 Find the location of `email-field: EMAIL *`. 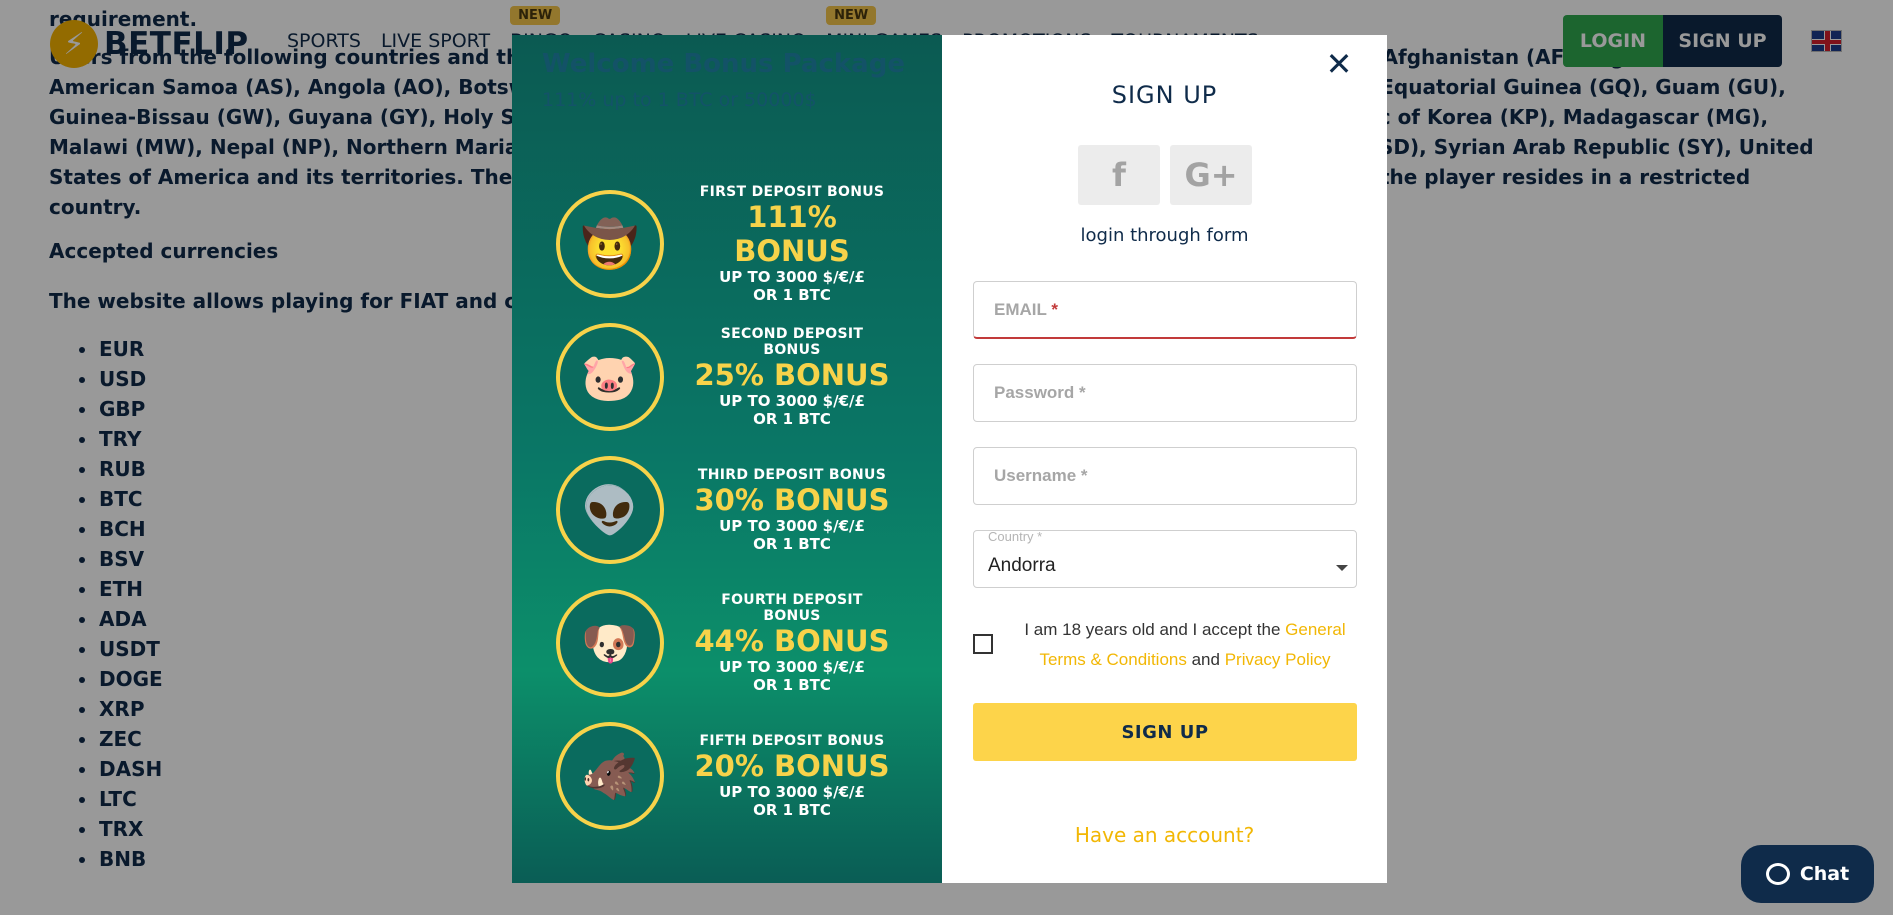

email-field: EMAIL * is located at coordinates (1165, 310).